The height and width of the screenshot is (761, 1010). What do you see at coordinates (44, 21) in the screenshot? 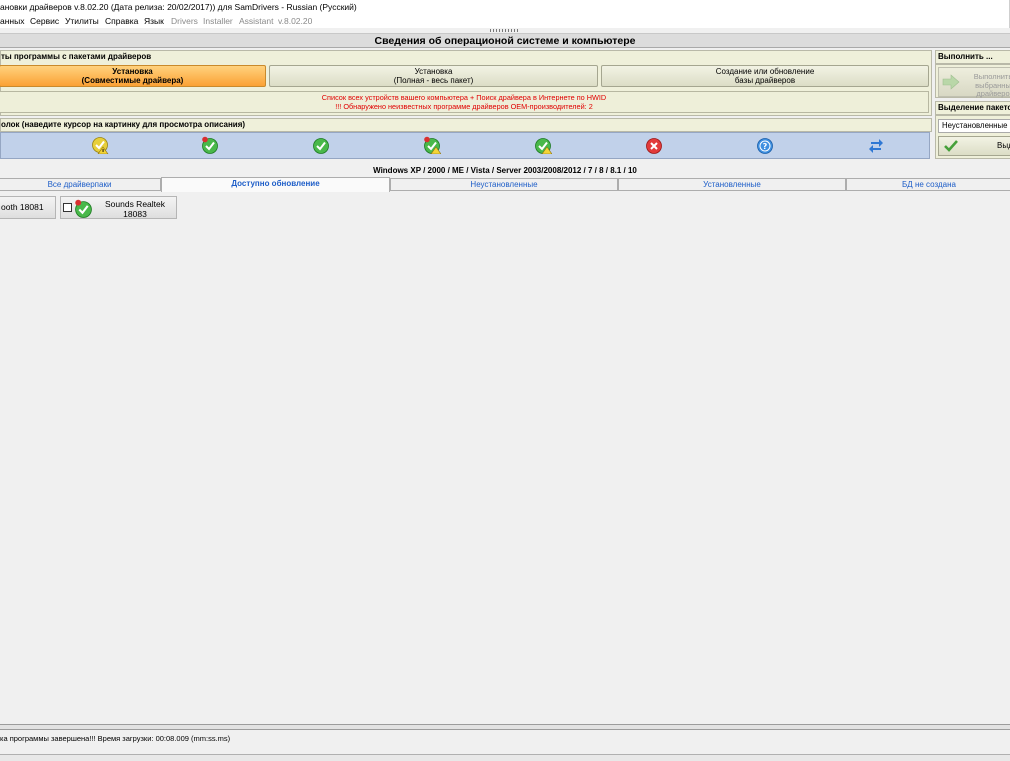
I see `menu-service: Сервис` at bounding box center [44, 21].